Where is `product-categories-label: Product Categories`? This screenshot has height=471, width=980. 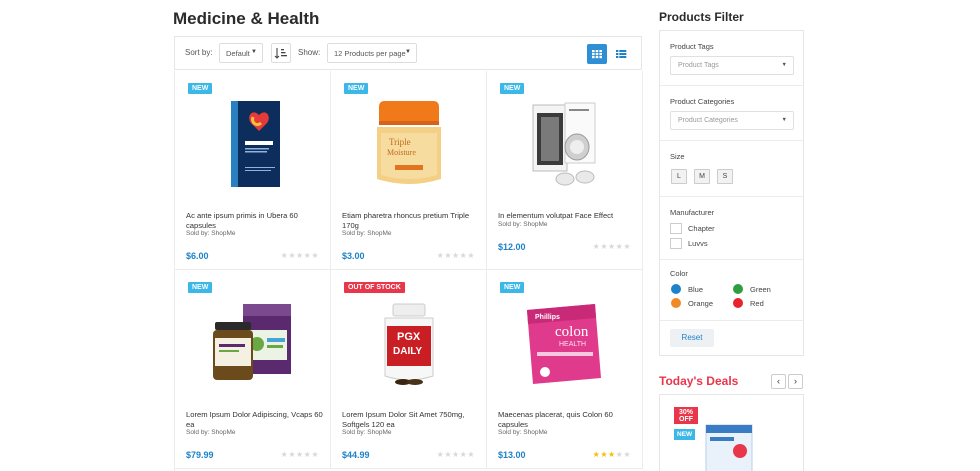
product-categories-label: Product Categories is located at coordinates (702, 101).